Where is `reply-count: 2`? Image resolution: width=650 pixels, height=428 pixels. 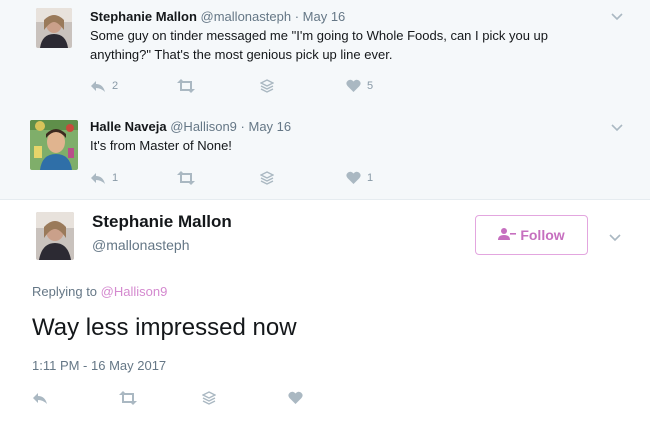 reply-count: 2 is located at coordinates (115, 86).